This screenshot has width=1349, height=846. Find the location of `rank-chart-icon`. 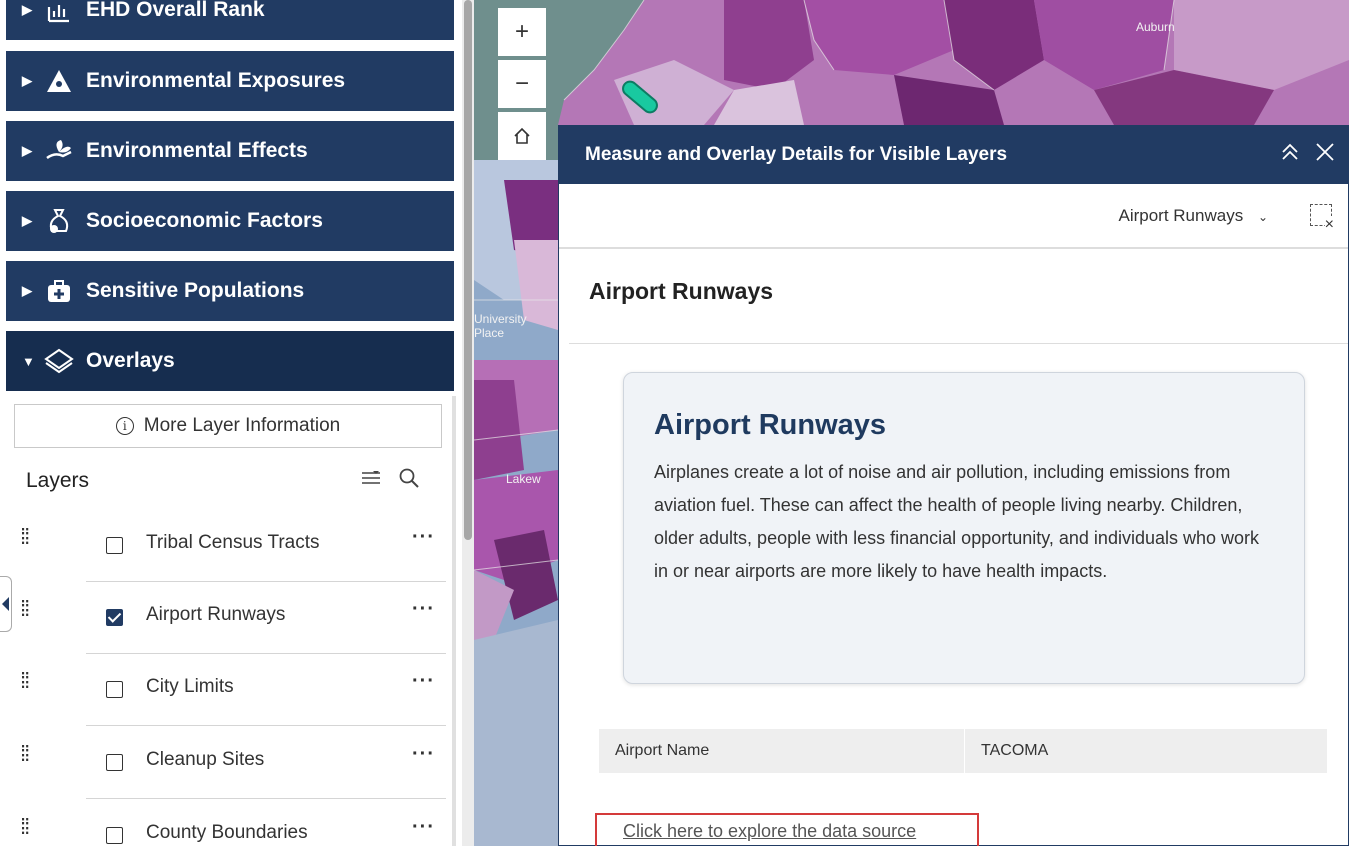

rank-chart-icon is located at coordinates (59, 12).